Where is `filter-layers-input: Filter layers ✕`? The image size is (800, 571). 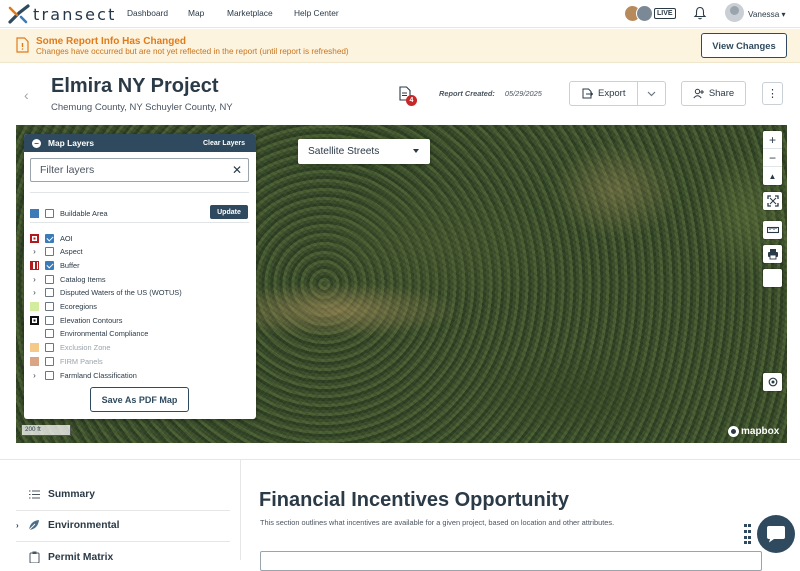 filter-layers-input: Filter layers ✕ is located at coordinates (139, 170).